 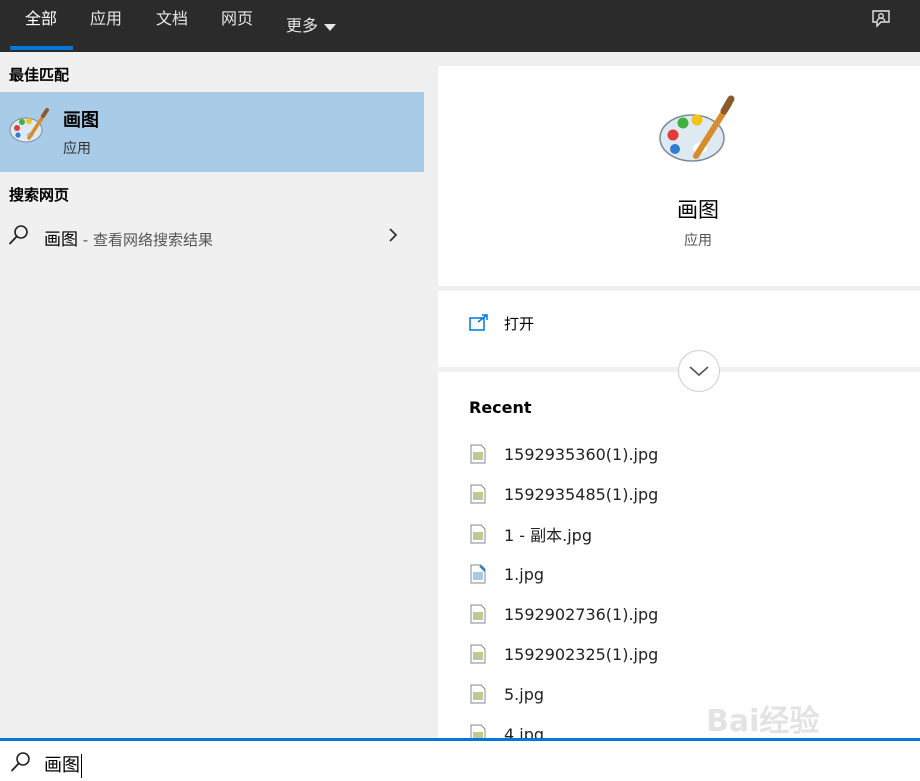 What do you see at coordinates (689, 694) in the screenshot?
I see `recent-file-item: 5.jpg` at bounding box center [689, 694].